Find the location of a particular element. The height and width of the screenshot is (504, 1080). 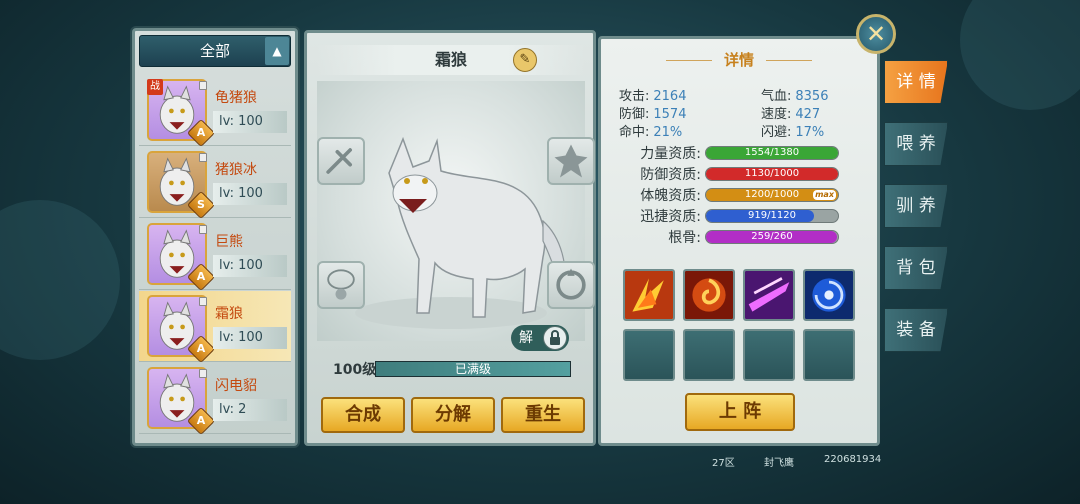

grade-badge: S is located at coordinates (201, 205).